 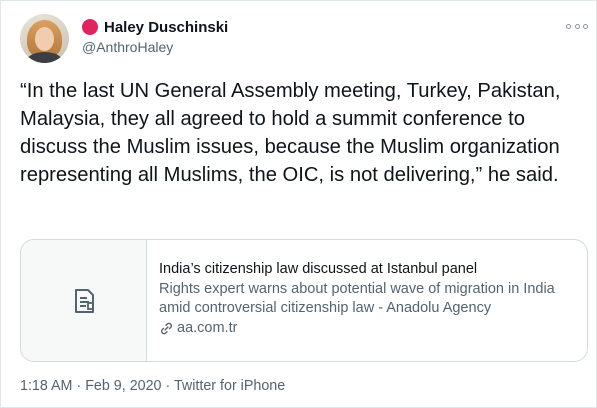 I want to click on tweet-time: 1:18 AM, so click(x=46, y=386).